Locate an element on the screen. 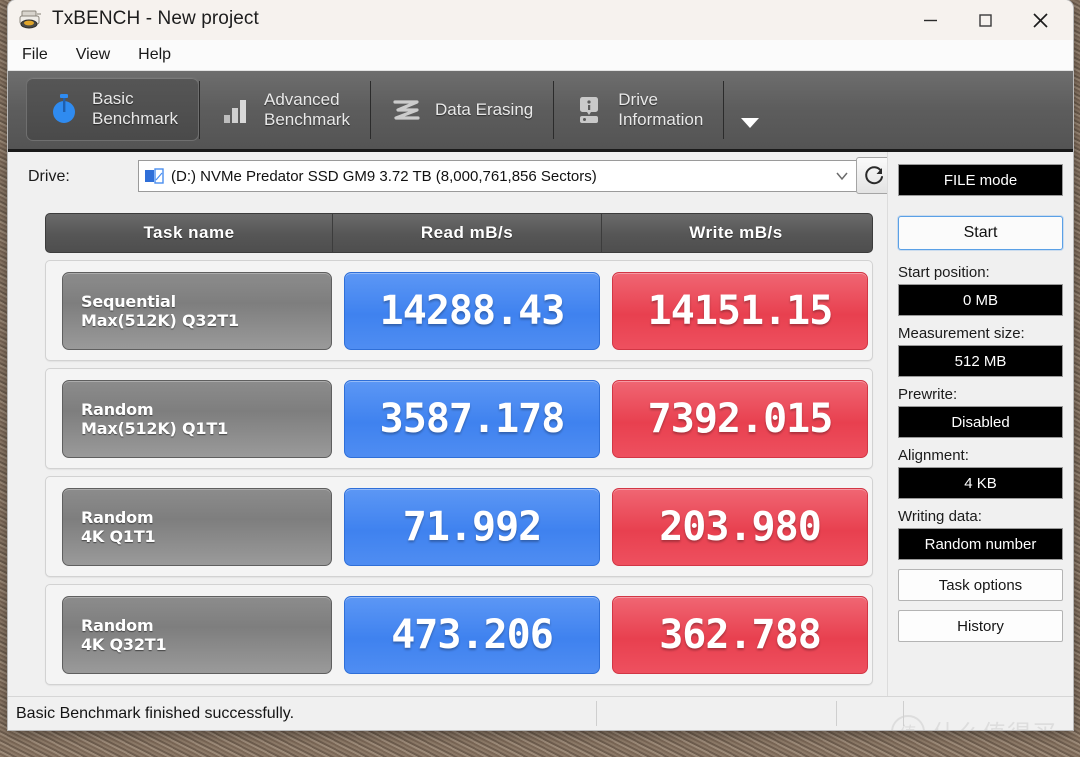 The image size is (1080, 757). tab-overflow-button is located at coordinates (742, 110).